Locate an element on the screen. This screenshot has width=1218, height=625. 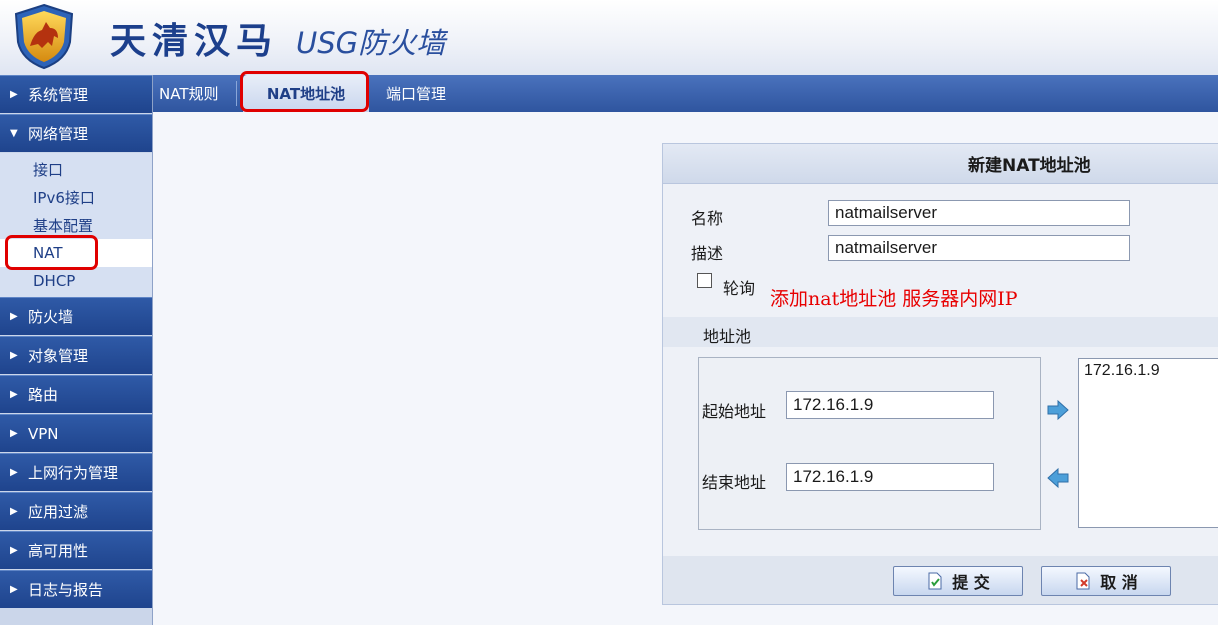
sidebar-item-web-behavior: ▶ 上网行为管理 is located at coordinates (76, 472).